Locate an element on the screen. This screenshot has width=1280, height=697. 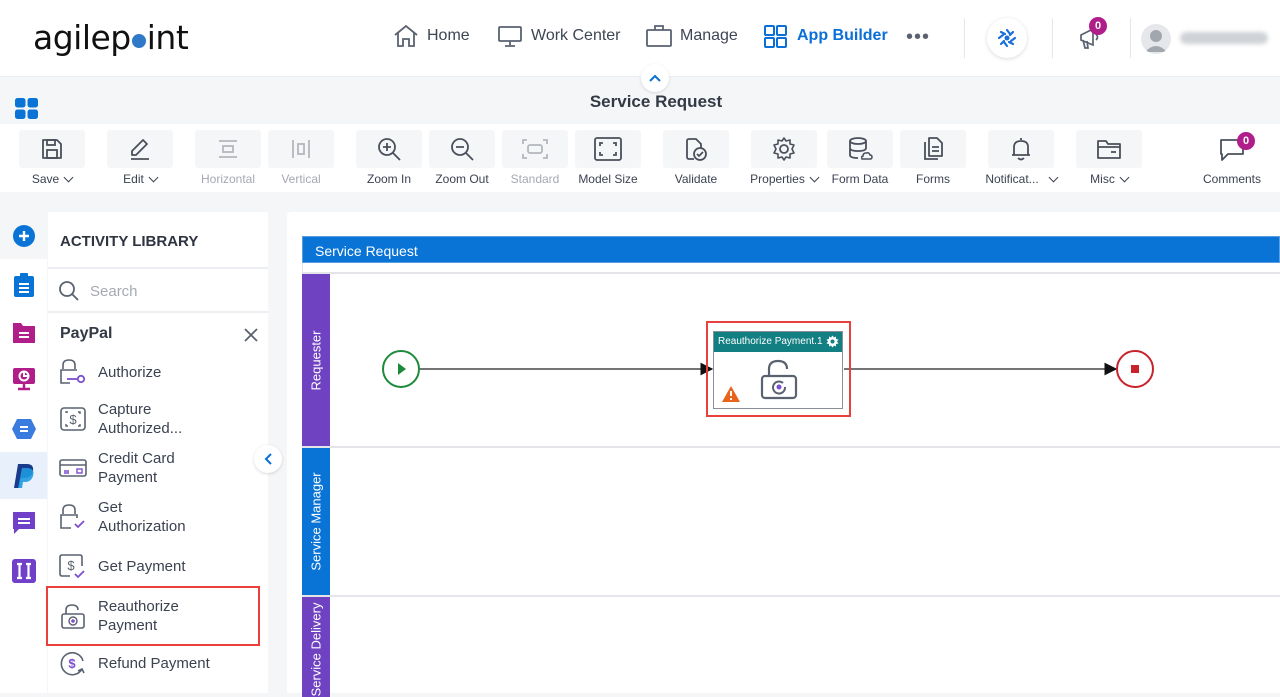
chevron-up-icon is located at coordinates (655, 78).